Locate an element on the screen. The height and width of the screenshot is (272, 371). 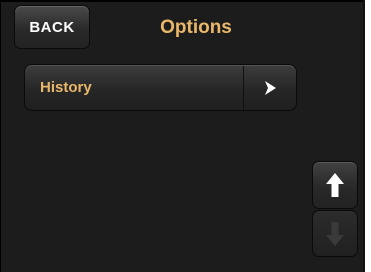
arrow-down-icon is located at coordinates (335, 233).